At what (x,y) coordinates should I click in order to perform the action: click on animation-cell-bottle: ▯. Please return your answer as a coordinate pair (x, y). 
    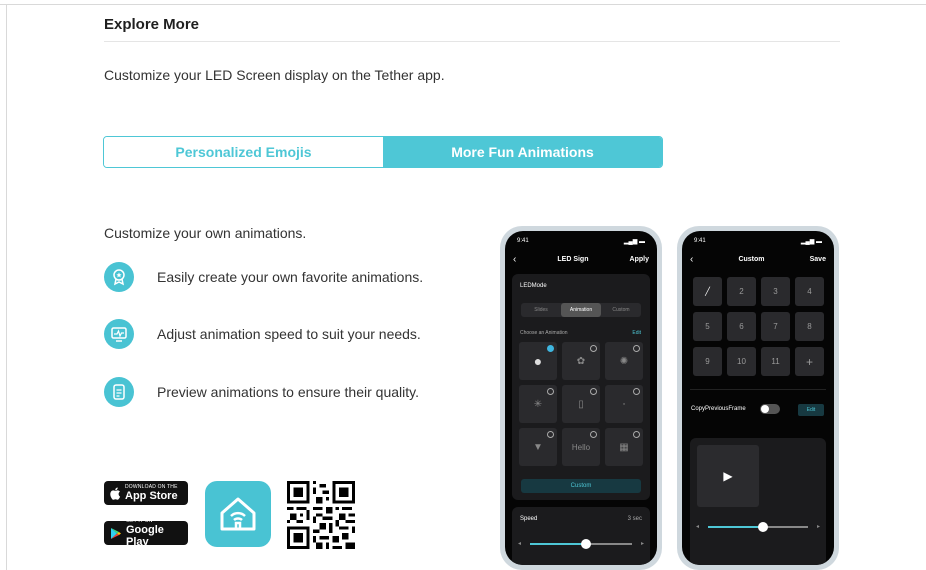
    Looking at the image, I should click on (581, 404).